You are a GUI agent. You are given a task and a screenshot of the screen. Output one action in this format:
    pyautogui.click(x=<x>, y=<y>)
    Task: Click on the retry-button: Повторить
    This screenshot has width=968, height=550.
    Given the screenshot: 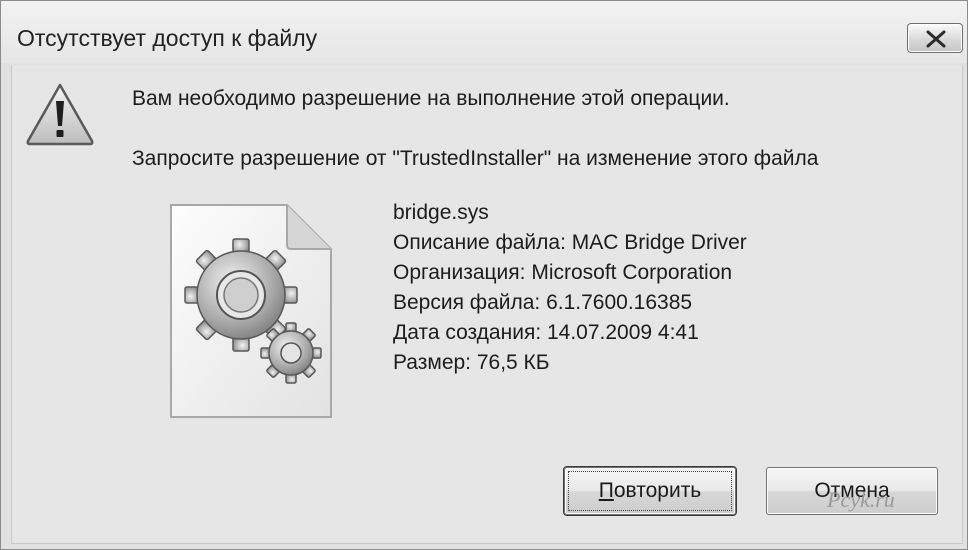 What is the action you would take?
    pyautogui.click(x=650, y=491)
    